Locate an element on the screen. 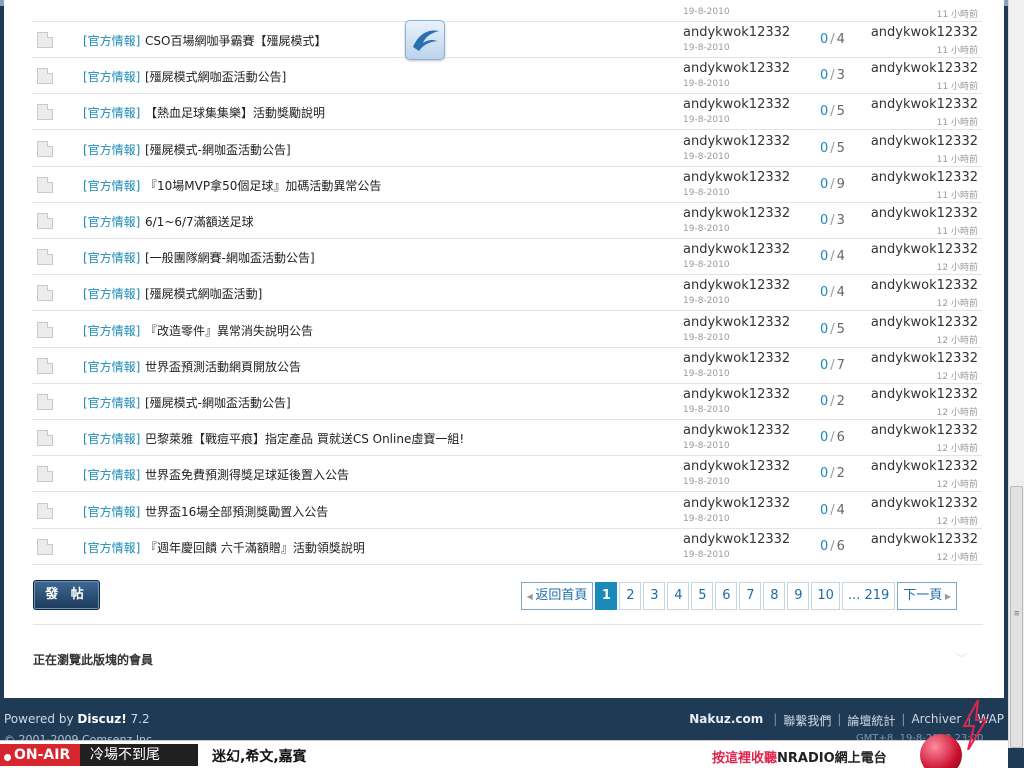 The height and width of the screenshot is (768, 1024). last-page-link: ... 219 is located at coordinates (868, 596).